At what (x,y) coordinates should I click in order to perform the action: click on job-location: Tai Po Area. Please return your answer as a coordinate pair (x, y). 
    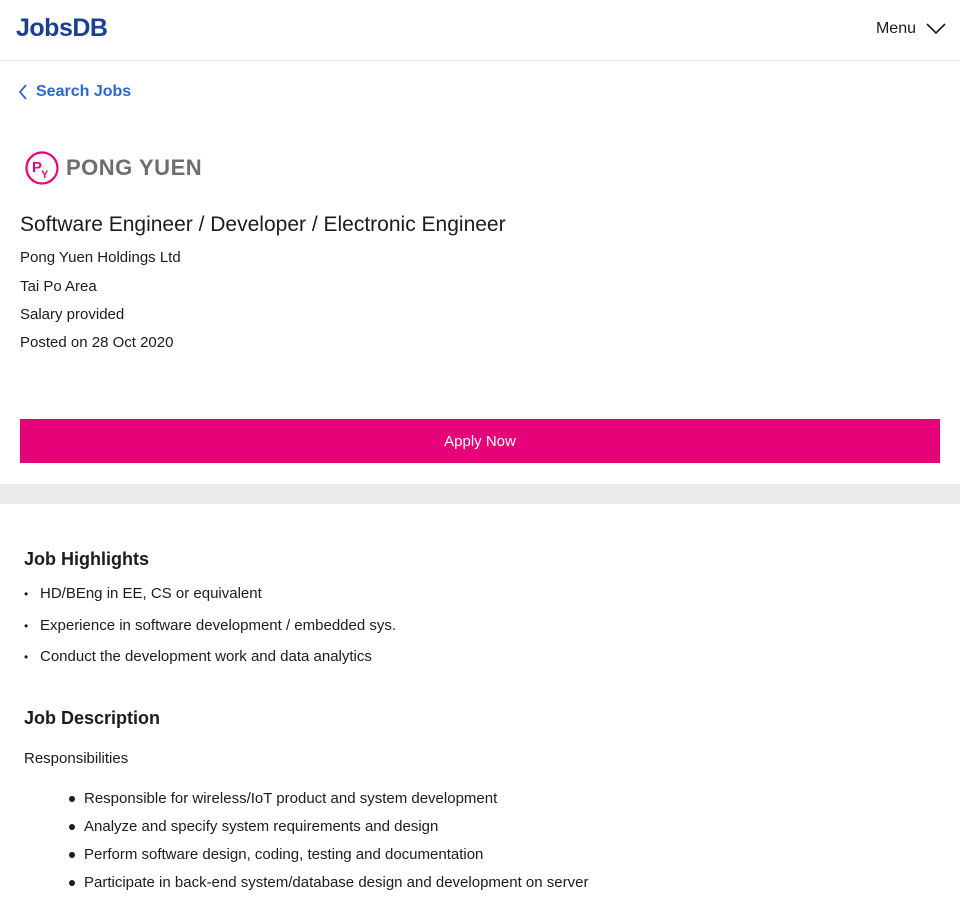
    Looking at the image, I should click on (58, 286).